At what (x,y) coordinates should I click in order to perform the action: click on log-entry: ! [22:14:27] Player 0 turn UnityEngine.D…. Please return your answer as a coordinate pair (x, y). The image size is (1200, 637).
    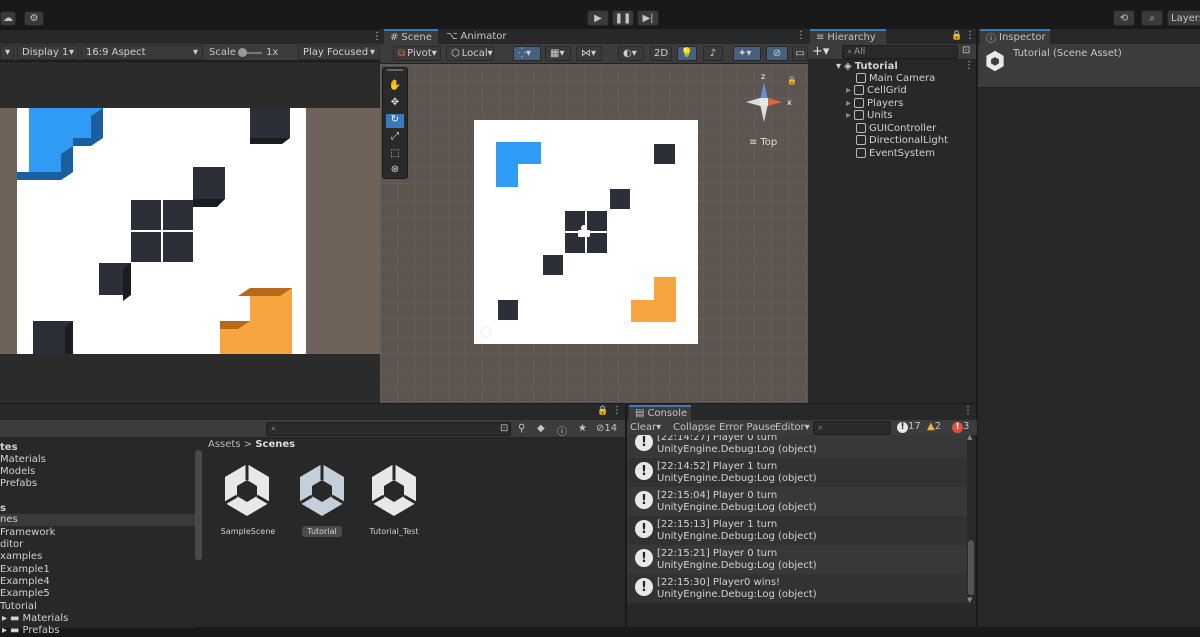
    Looking at the image, I should click on (797, 446).